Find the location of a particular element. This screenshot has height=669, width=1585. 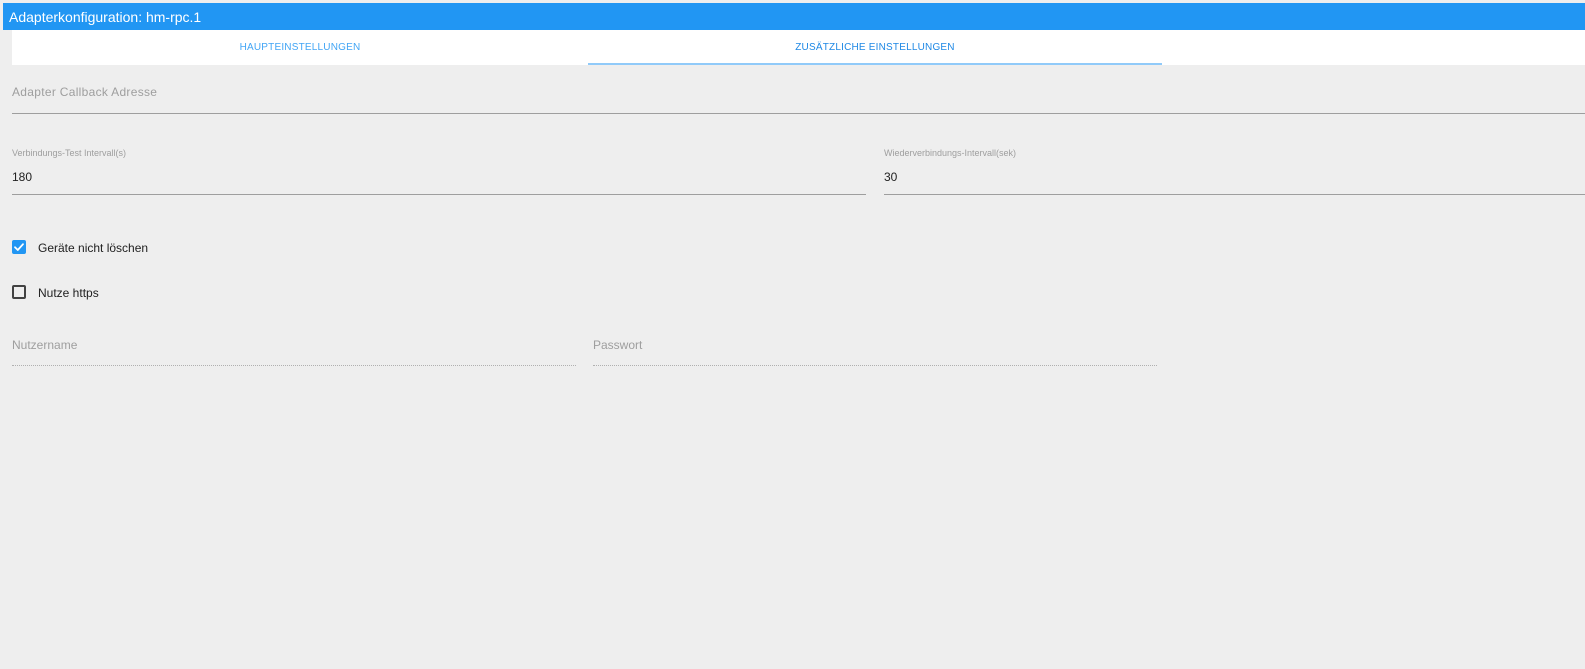

reconnect-interval-label: Wiederverbindungs-Intervall(sek) is located at coordinates (950, 153).